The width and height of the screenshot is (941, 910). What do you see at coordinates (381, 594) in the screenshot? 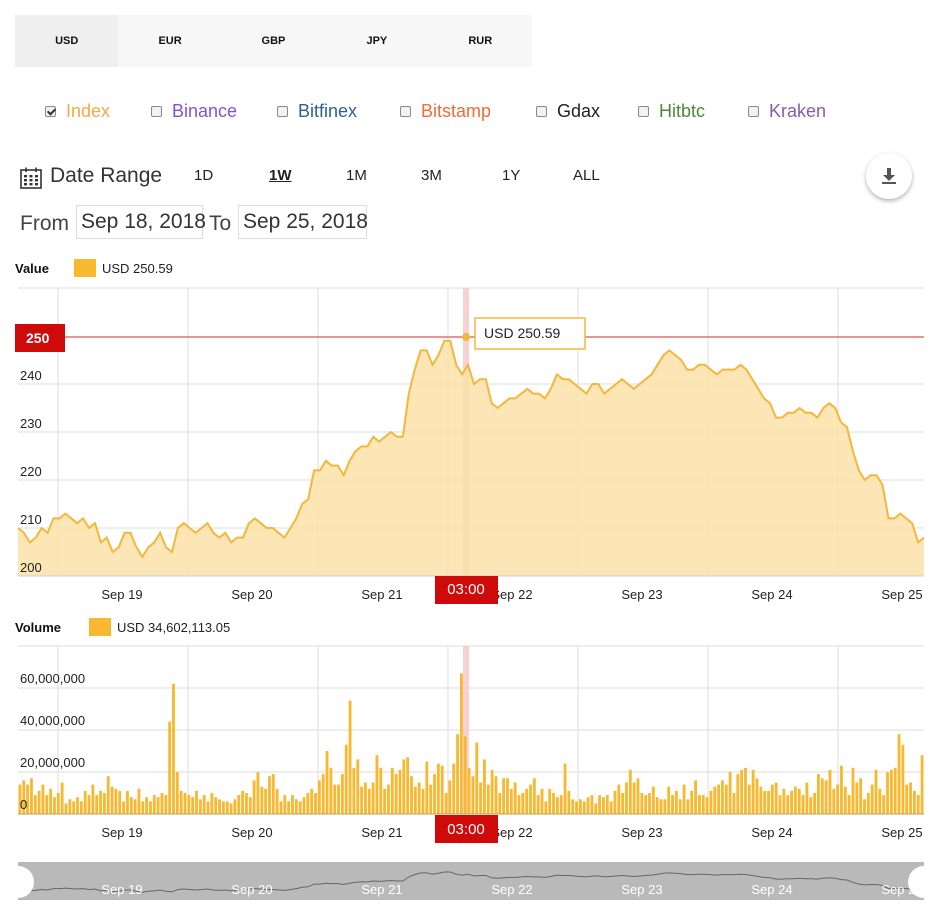
I see `price-x-tick-label: Sep 21` at bounding box center [381, 594].